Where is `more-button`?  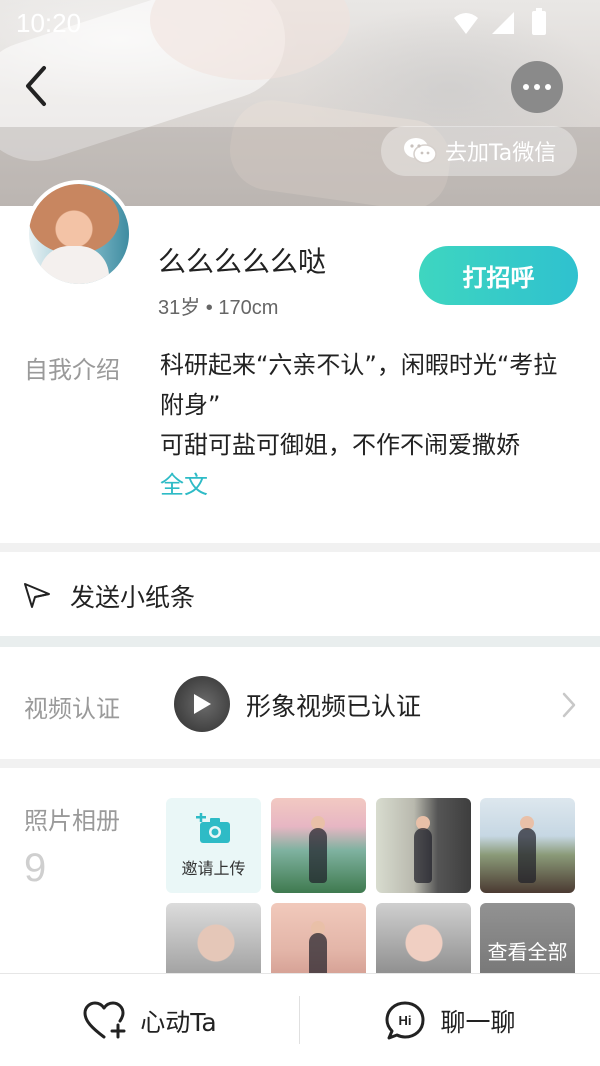 more-button is located at coordinates (537, 87).